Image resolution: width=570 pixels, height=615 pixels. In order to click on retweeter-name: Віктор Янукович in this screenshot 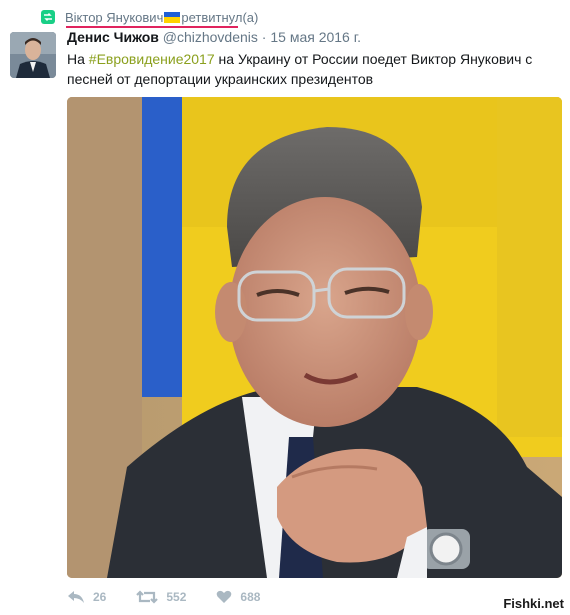, I will do `click(114, 17)`.